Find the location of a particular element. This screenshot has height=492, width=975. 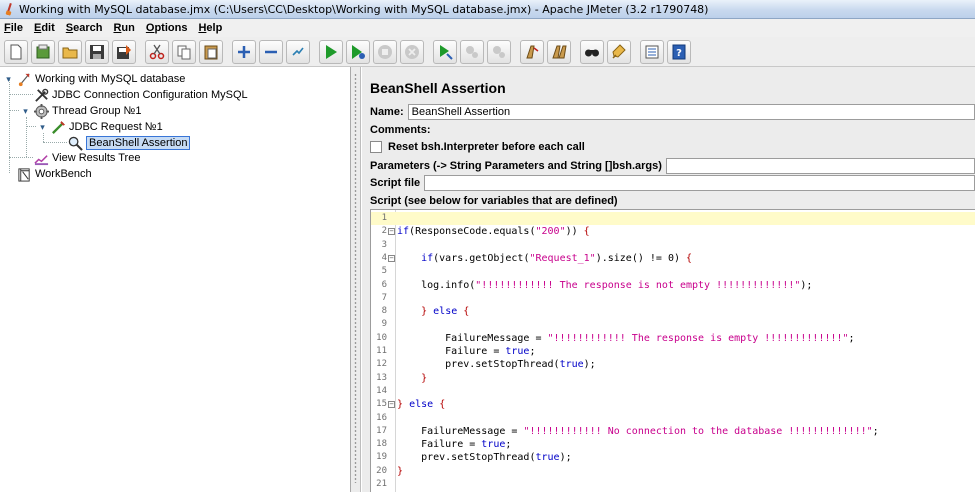

line-number: 20 is located at coordinates (381, 470).